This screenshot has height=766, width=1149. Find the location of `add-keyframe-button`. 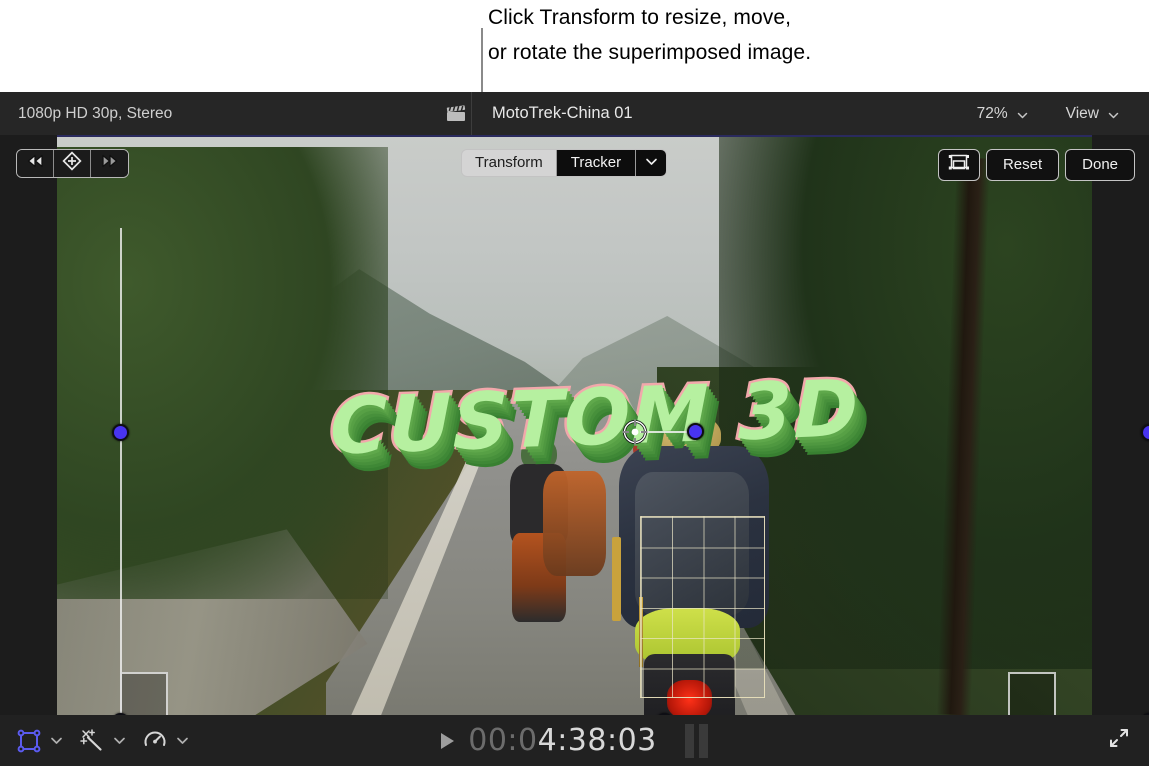

add-keyframe-button is located at coordinates (72, 163).